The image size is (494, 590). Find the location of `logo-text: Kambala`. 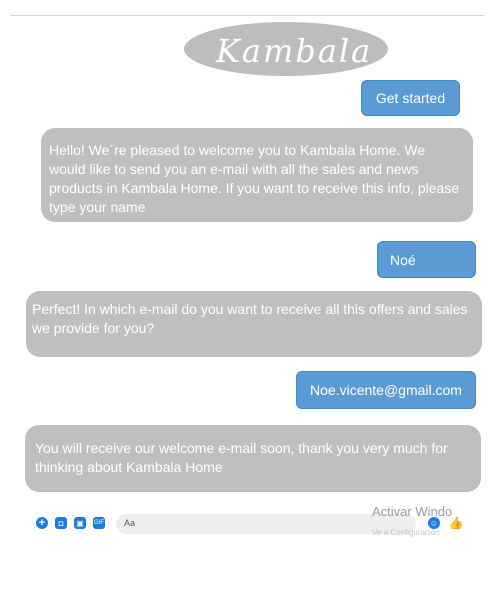

logo-text: Kambala is located at coordinates (294, 51).